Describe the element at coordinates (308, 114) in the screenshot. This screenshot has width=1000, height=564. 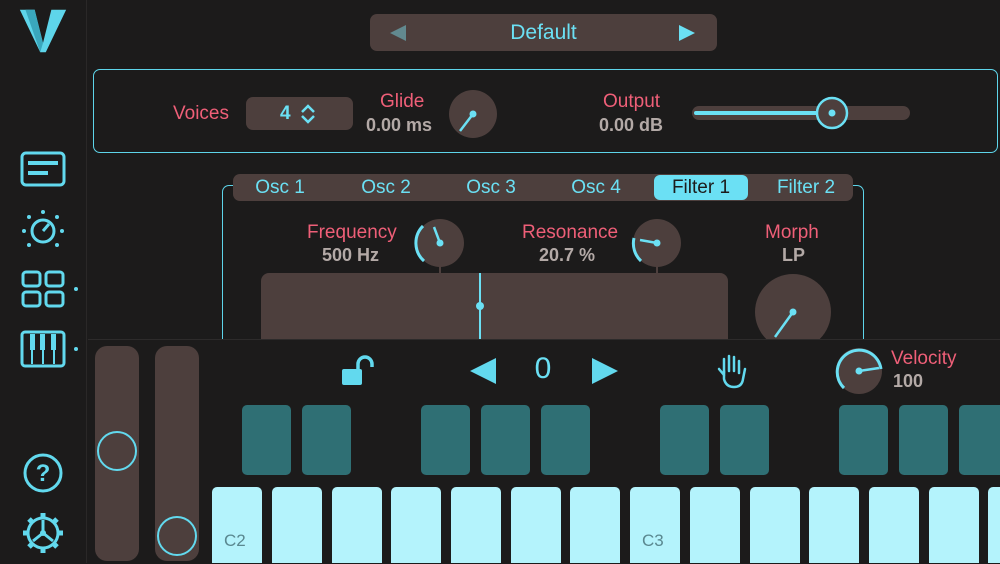
I see `stepper-up-down-icon` at that location.